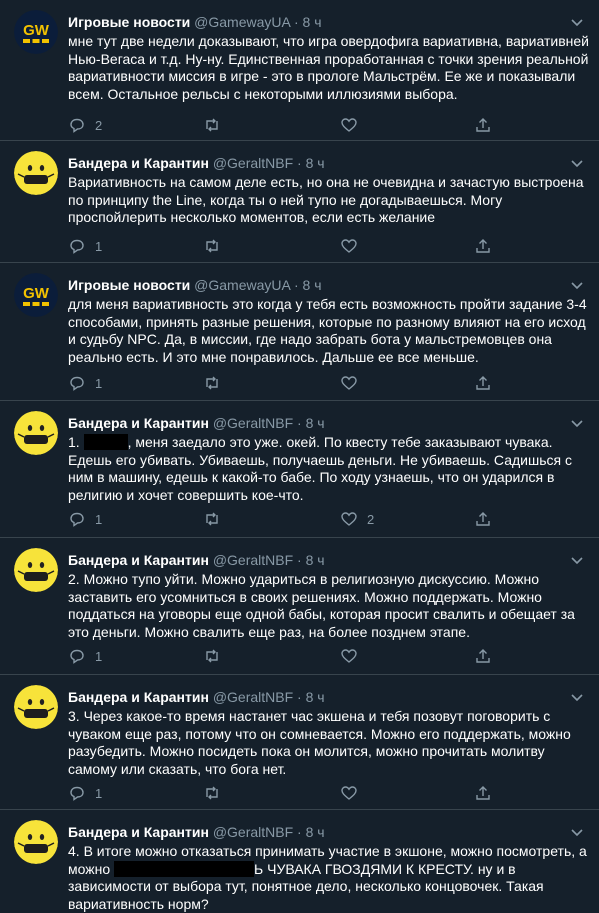  What do you see at coordinates (357, 519) in the screenshot?
I see `like-button: 2` at bounding box center [357, 519].